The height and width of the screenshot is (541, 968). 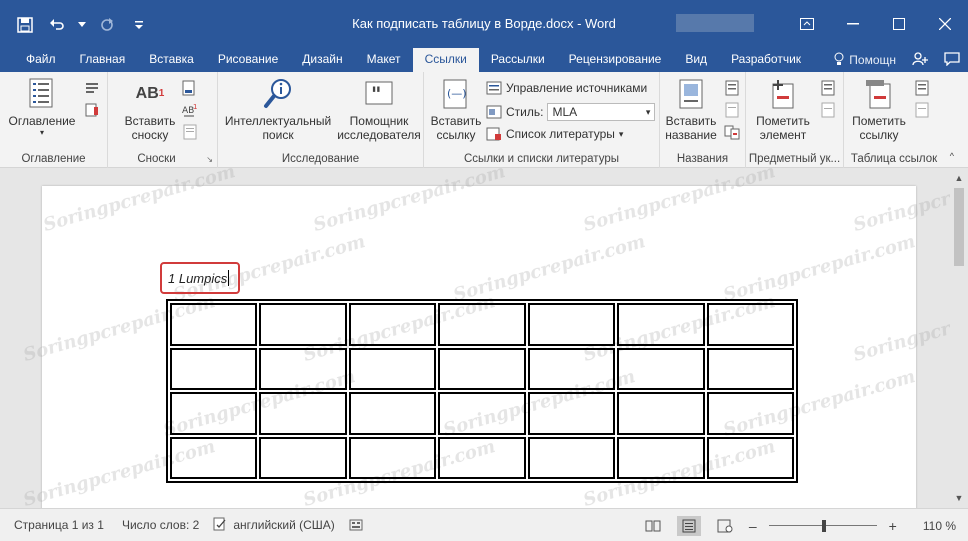 I want to click on group-captions-label: Названия, so click(x=702, y=159).